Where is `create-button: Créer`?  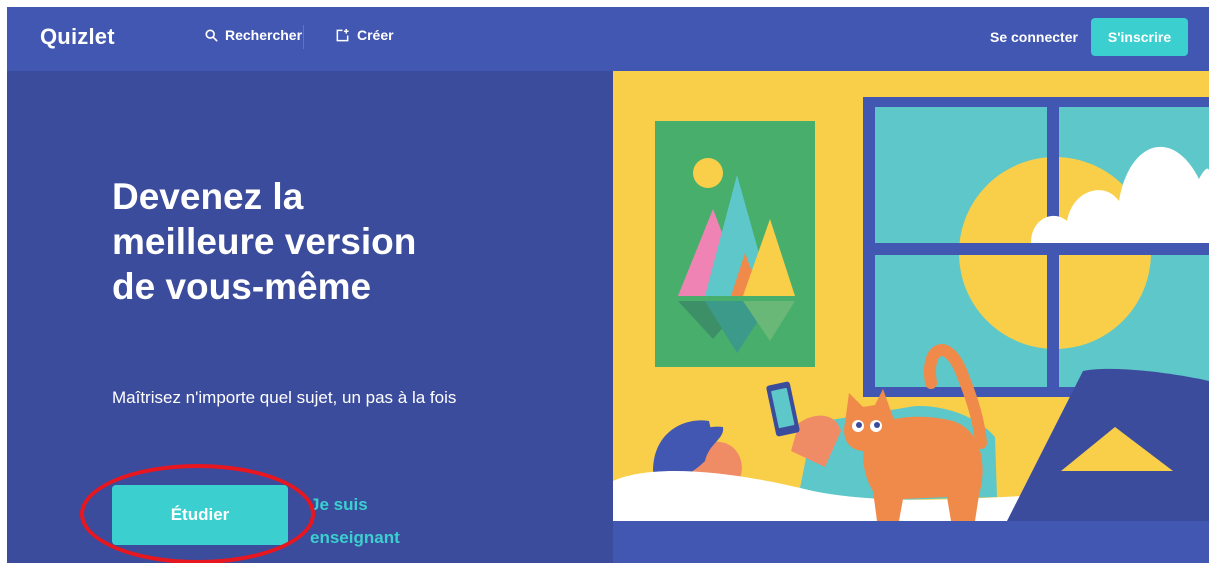 create-button: Créer is located at coordinates (364, 35).